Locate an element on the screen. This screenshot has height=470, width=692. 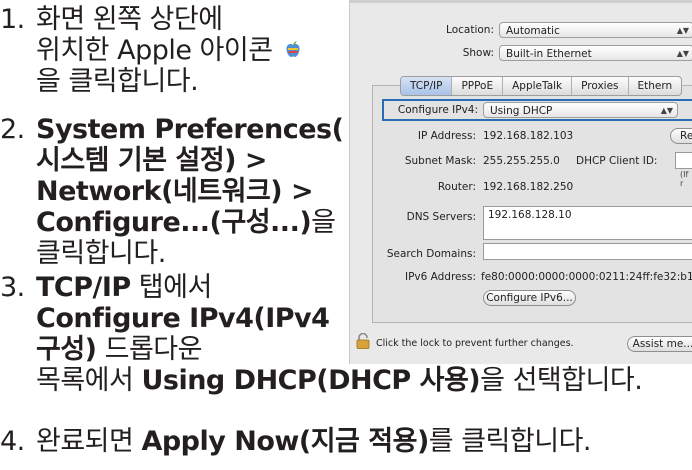
location-value: Automatic is located at coordinates (533, 31).